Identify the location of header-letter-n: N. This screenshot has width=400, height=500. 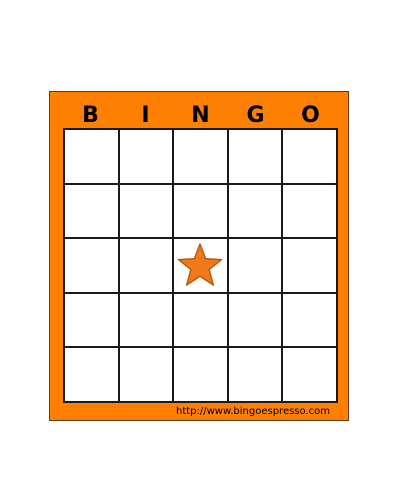
(200, 115).